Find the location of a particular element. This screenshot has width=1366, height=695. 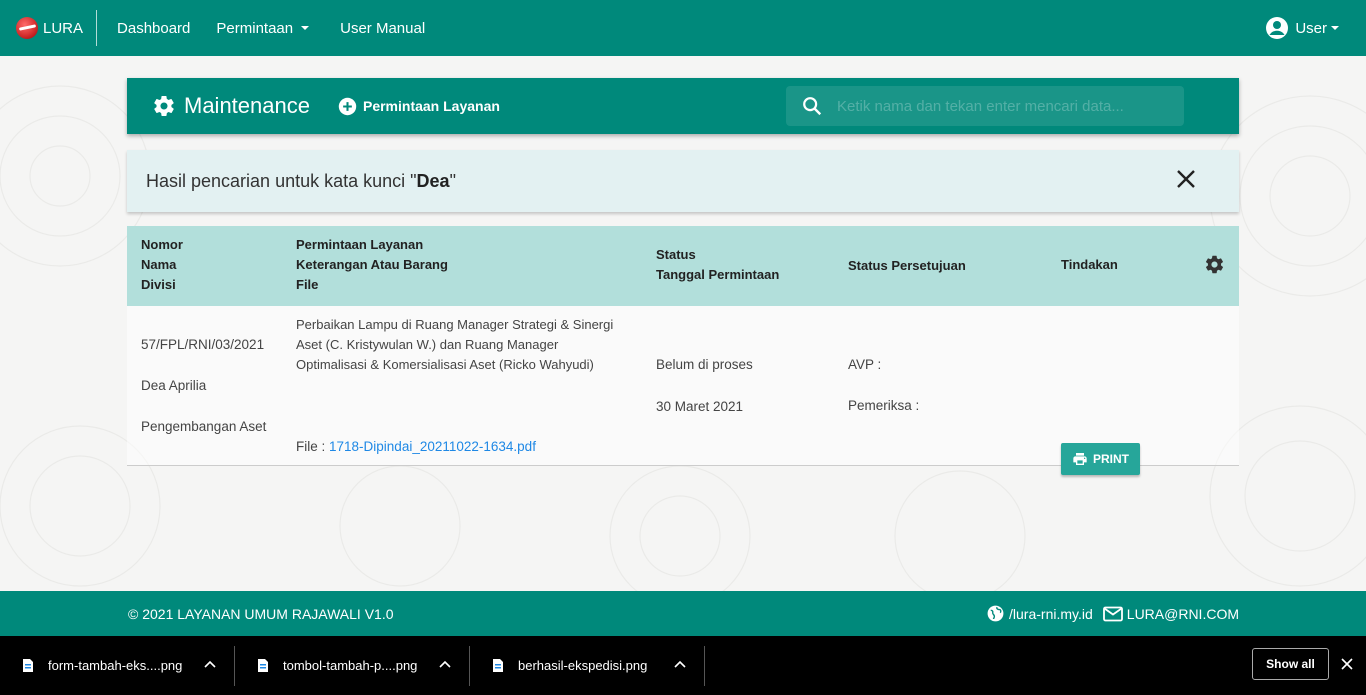

search-keyword: Dea is located at coordinates (433, 180).